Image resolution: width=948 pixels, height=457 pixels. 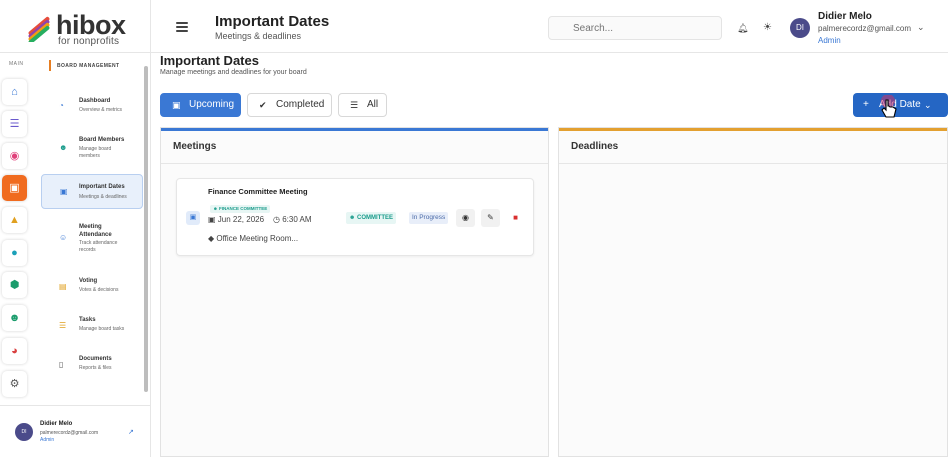 I want to click on brand-logo: hibox for nonprofits, so click(x=79, y=28).